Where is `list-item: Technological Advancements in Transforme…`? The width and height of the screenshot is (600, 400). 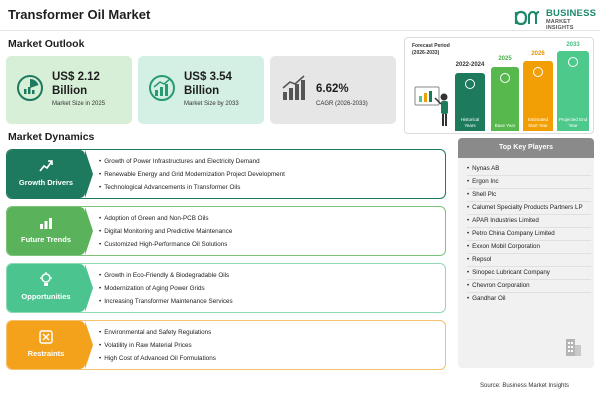
list-item: Technological Advancements in Transforme… is located at coordinates (192, 188).